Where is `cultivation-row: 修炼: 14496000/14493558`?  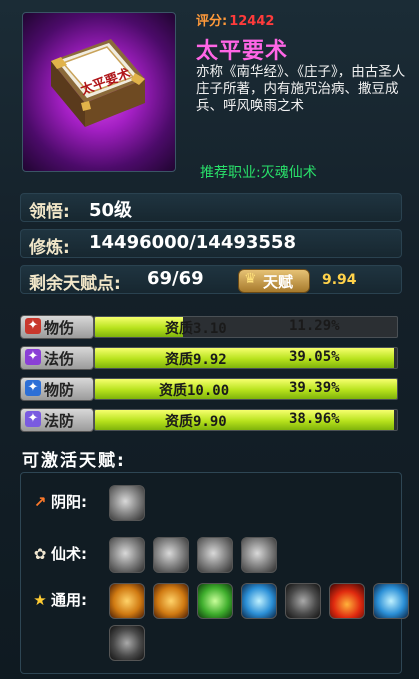 cultivation-row: 修炼: 14496000/14493558 is located at coordinates (211, 243).